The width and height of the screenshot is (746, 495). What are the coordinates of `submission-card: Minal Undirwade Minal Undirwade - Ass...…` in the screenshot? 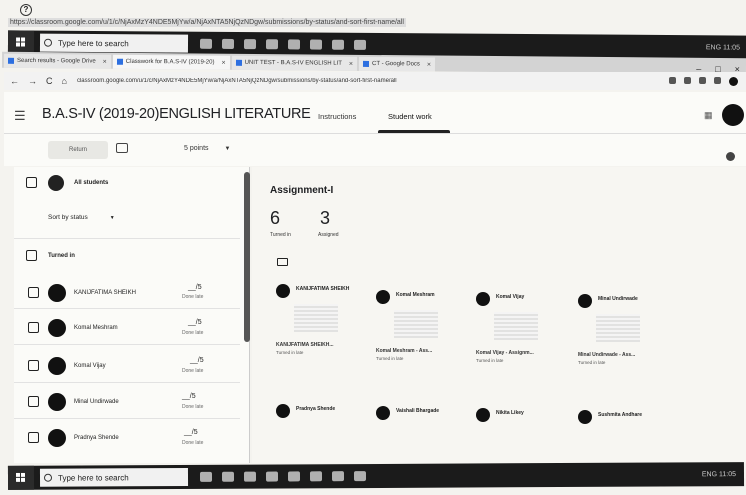 It's located at (626, 338).